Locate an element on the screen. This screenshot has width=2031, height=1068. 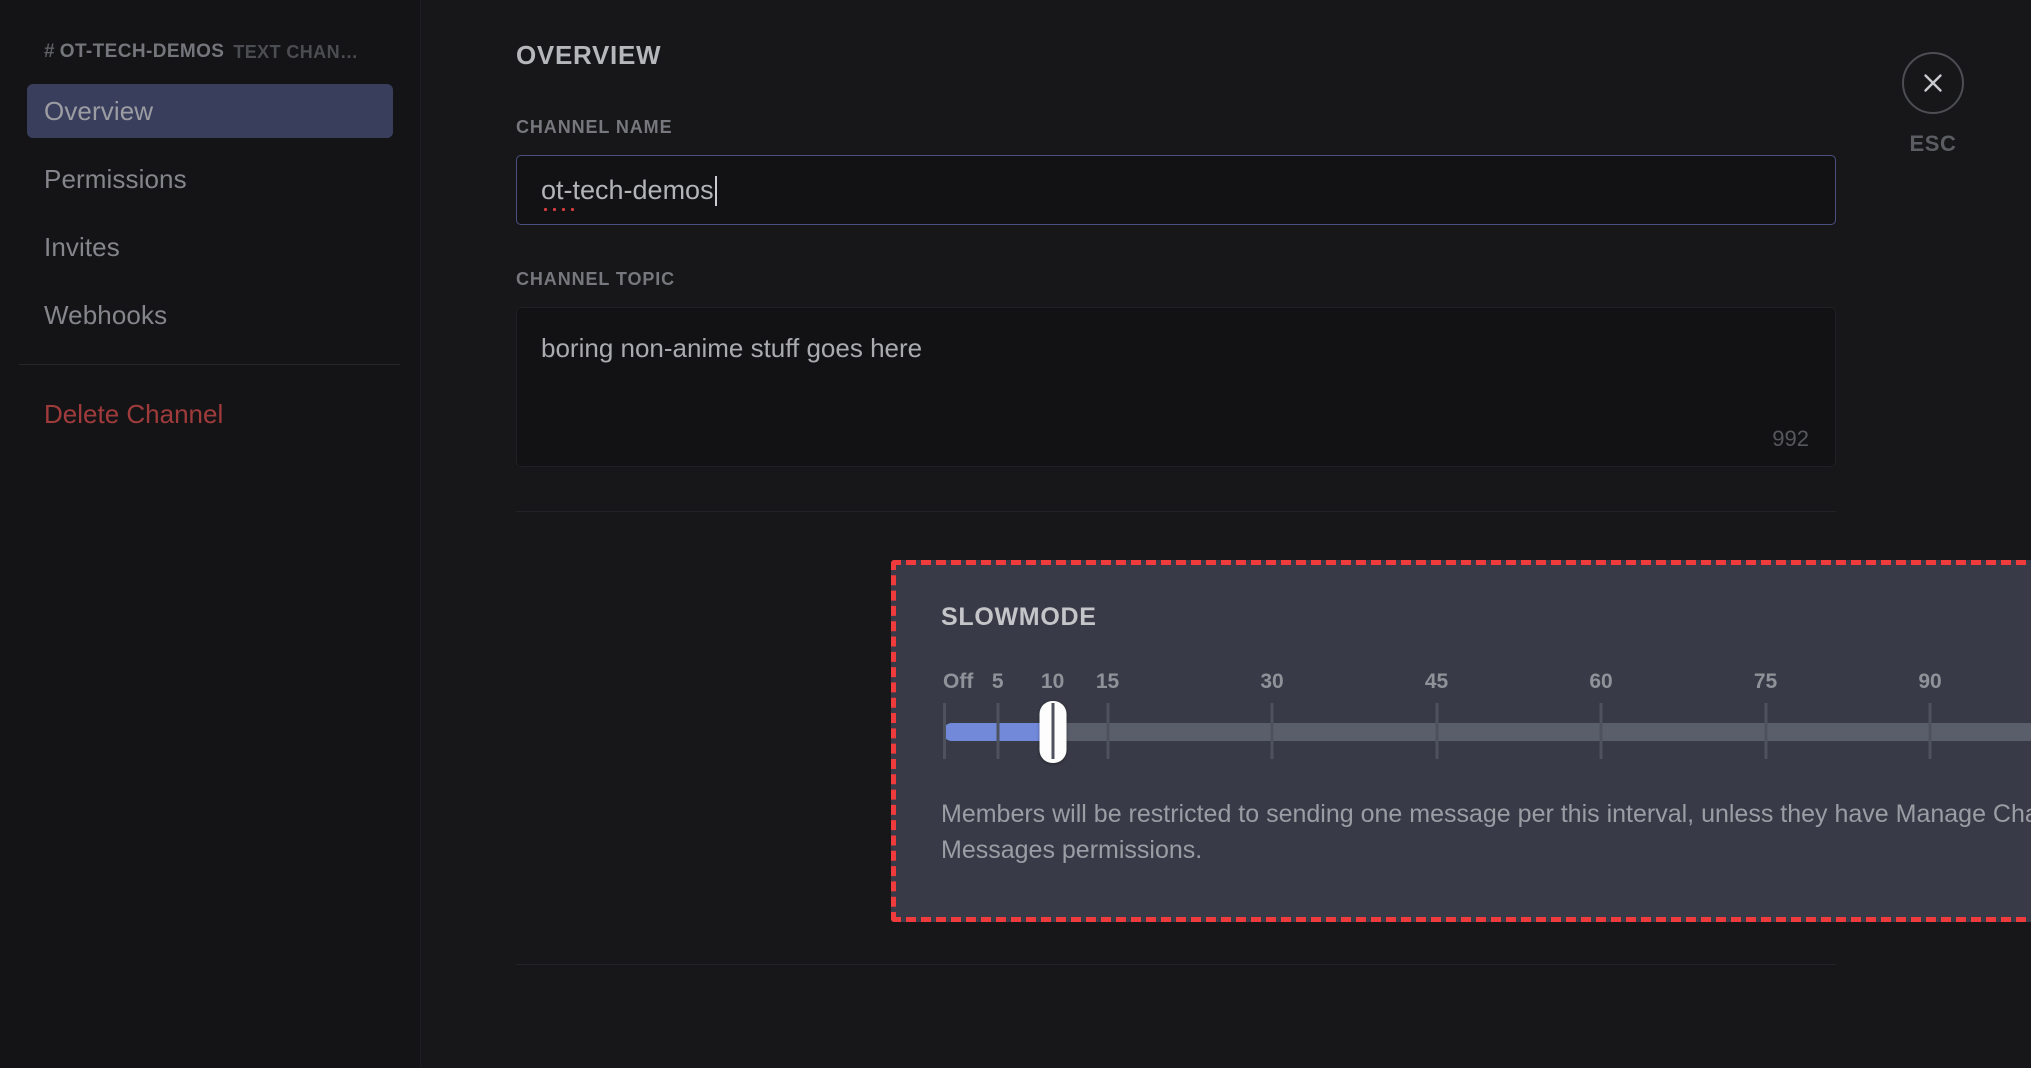
slowmode-slider: Off510153045607590120 is located at coordinates (1487, 716).